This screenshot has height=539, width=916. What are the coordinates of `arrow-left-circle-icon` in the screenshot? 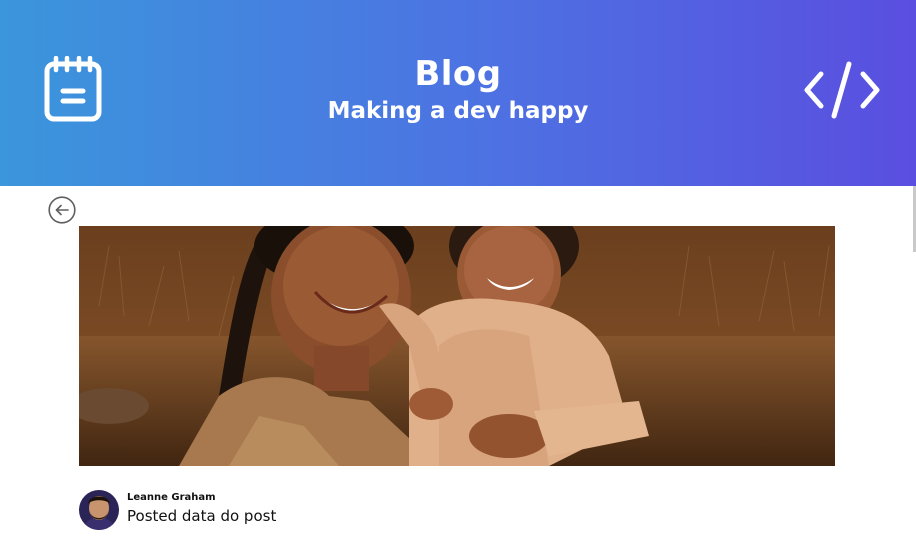 It's located at (62, 210).